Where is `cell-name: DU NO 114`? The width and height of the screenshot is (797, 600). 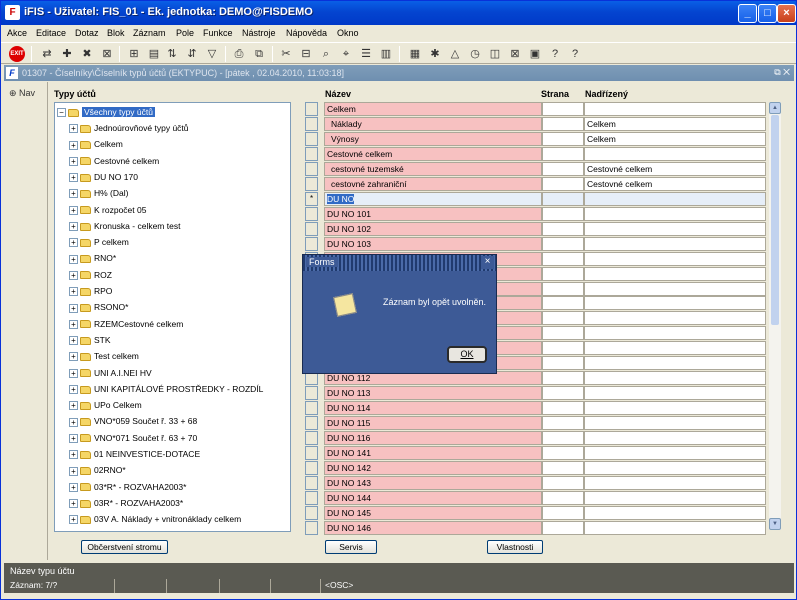 cell-name: DU NO 114 is located at coordinates (433, 408).